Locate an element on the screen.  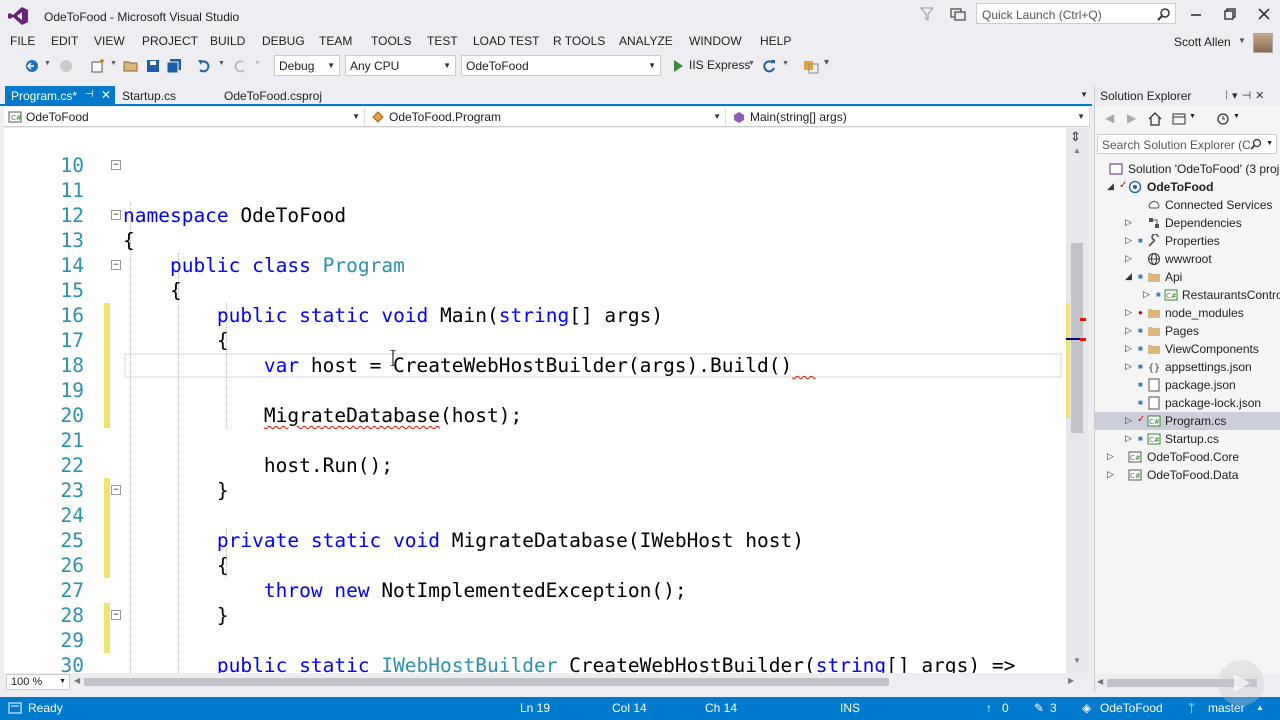
save-all-icon is located at coordinates (174, 66).